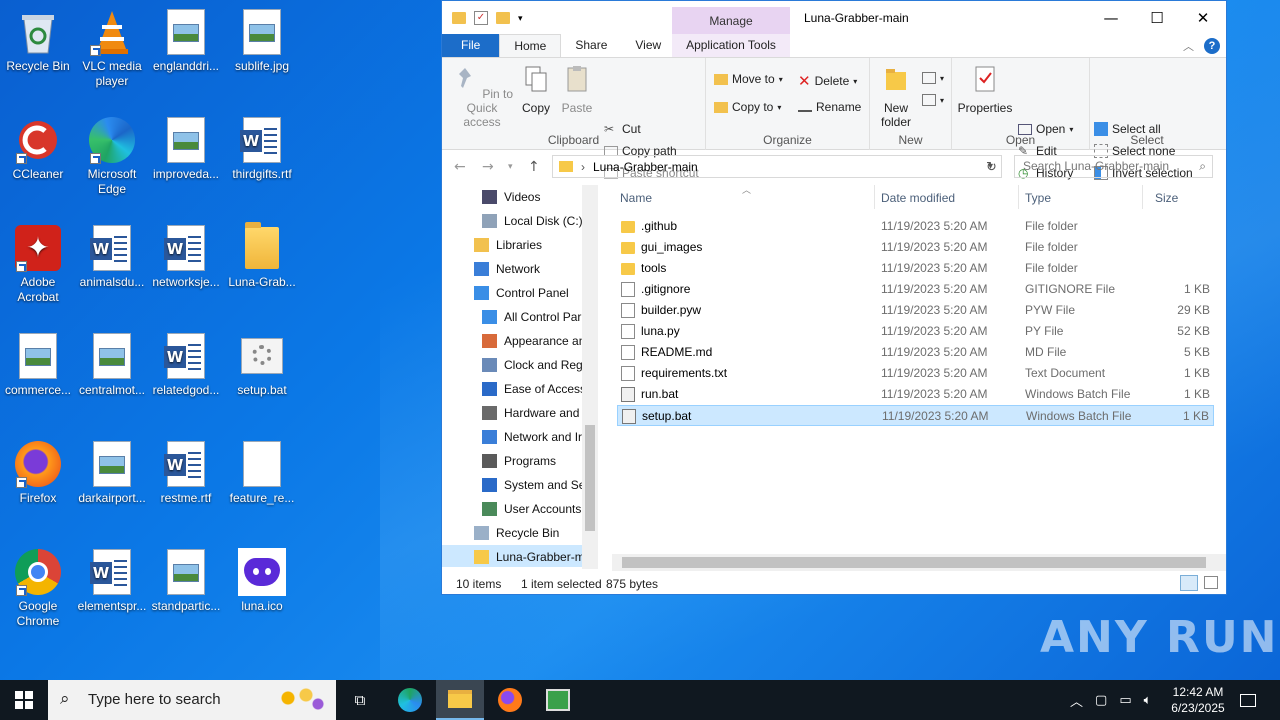 Image resolution: width=1280 pixels, height=720 pixels. I want to click on refresh-icon: ↻, so click(991, 167).